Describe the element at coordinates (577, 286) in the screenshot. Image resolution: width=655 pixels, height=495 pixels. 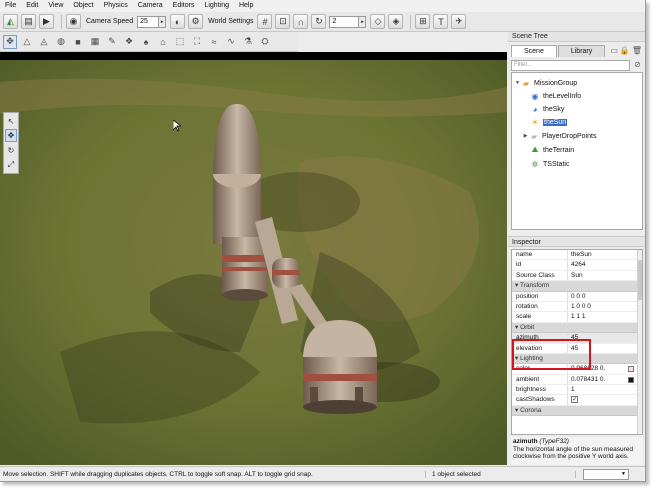
I see `group-transform: ▾ Transform` at that location.